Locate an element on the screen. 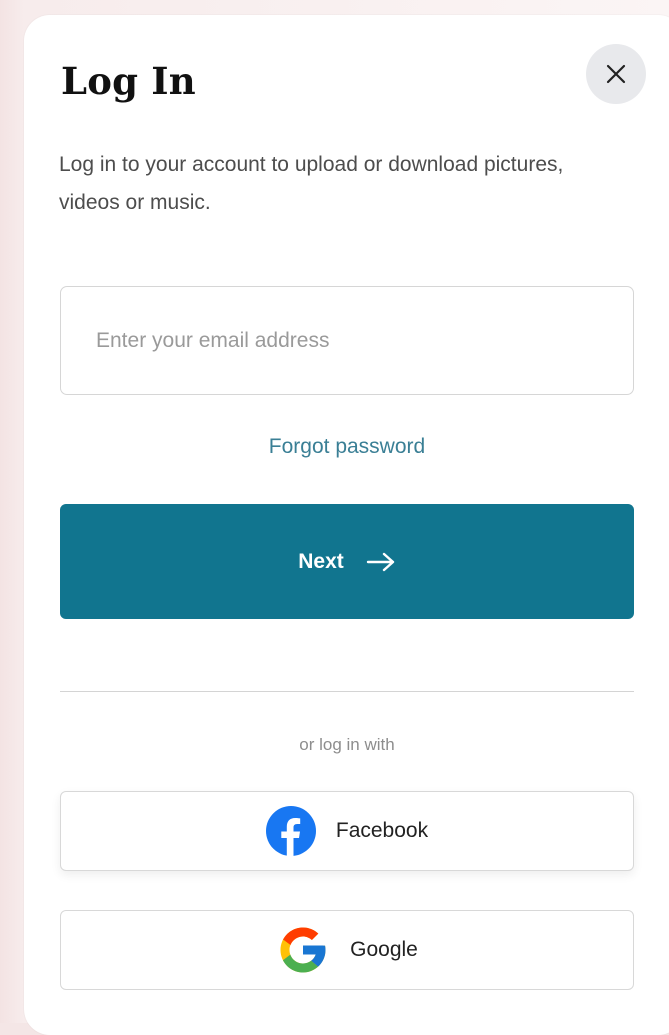 Image resolution: width=669 pixels, height=1035 pixels. divider is located at coordinates (347, 691).